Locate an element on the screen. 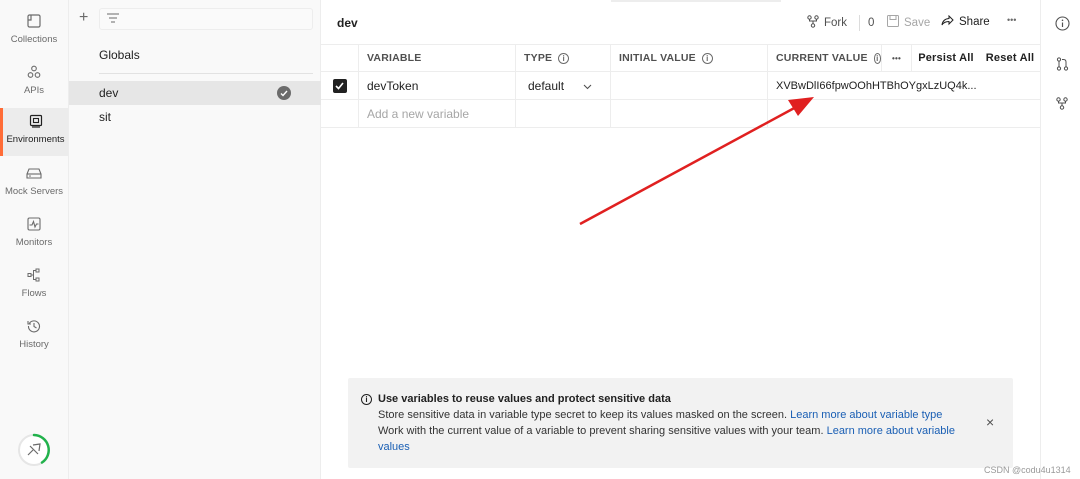 The width and height of the screenshot is (1080, 479). fork-label: Fork is located at coordinates (835, 23).